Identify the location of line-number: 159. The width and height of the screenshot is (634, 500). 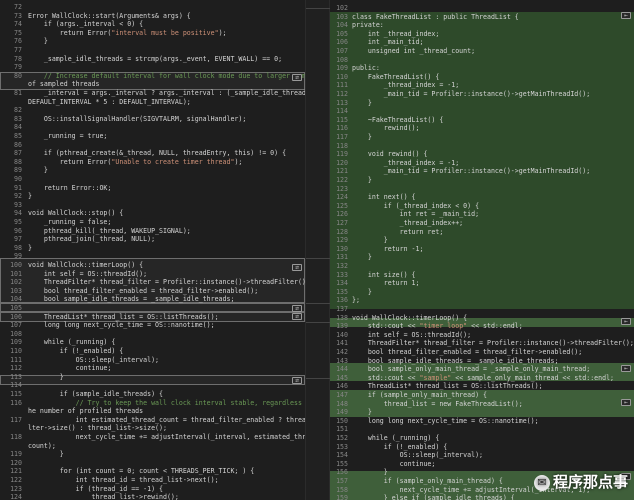
(342, 497).